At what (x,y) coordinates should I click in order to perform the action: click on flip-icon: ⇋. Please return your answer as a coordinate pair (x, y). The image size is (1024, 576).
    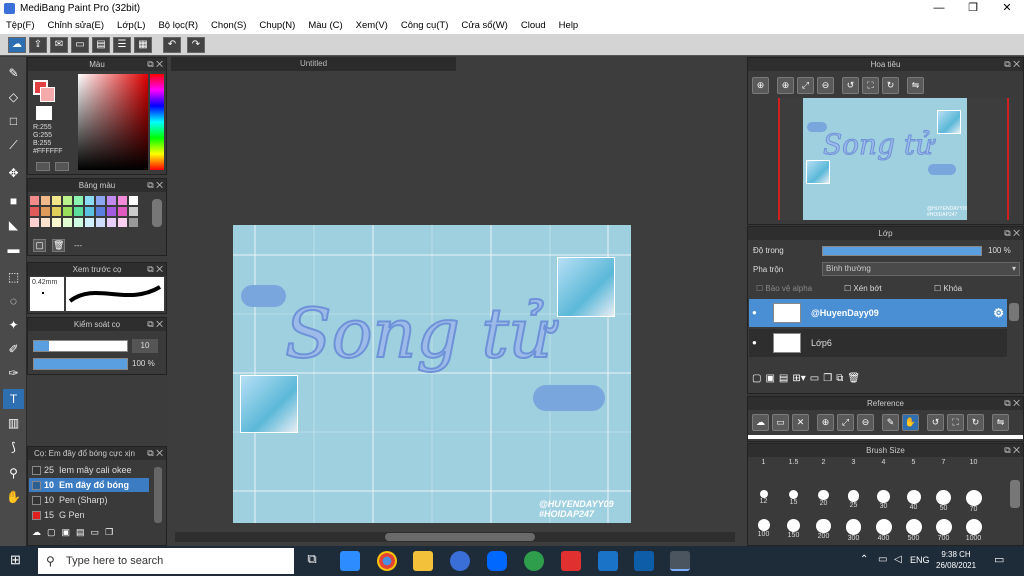
    Looking at the image, I should click on (915, 85).